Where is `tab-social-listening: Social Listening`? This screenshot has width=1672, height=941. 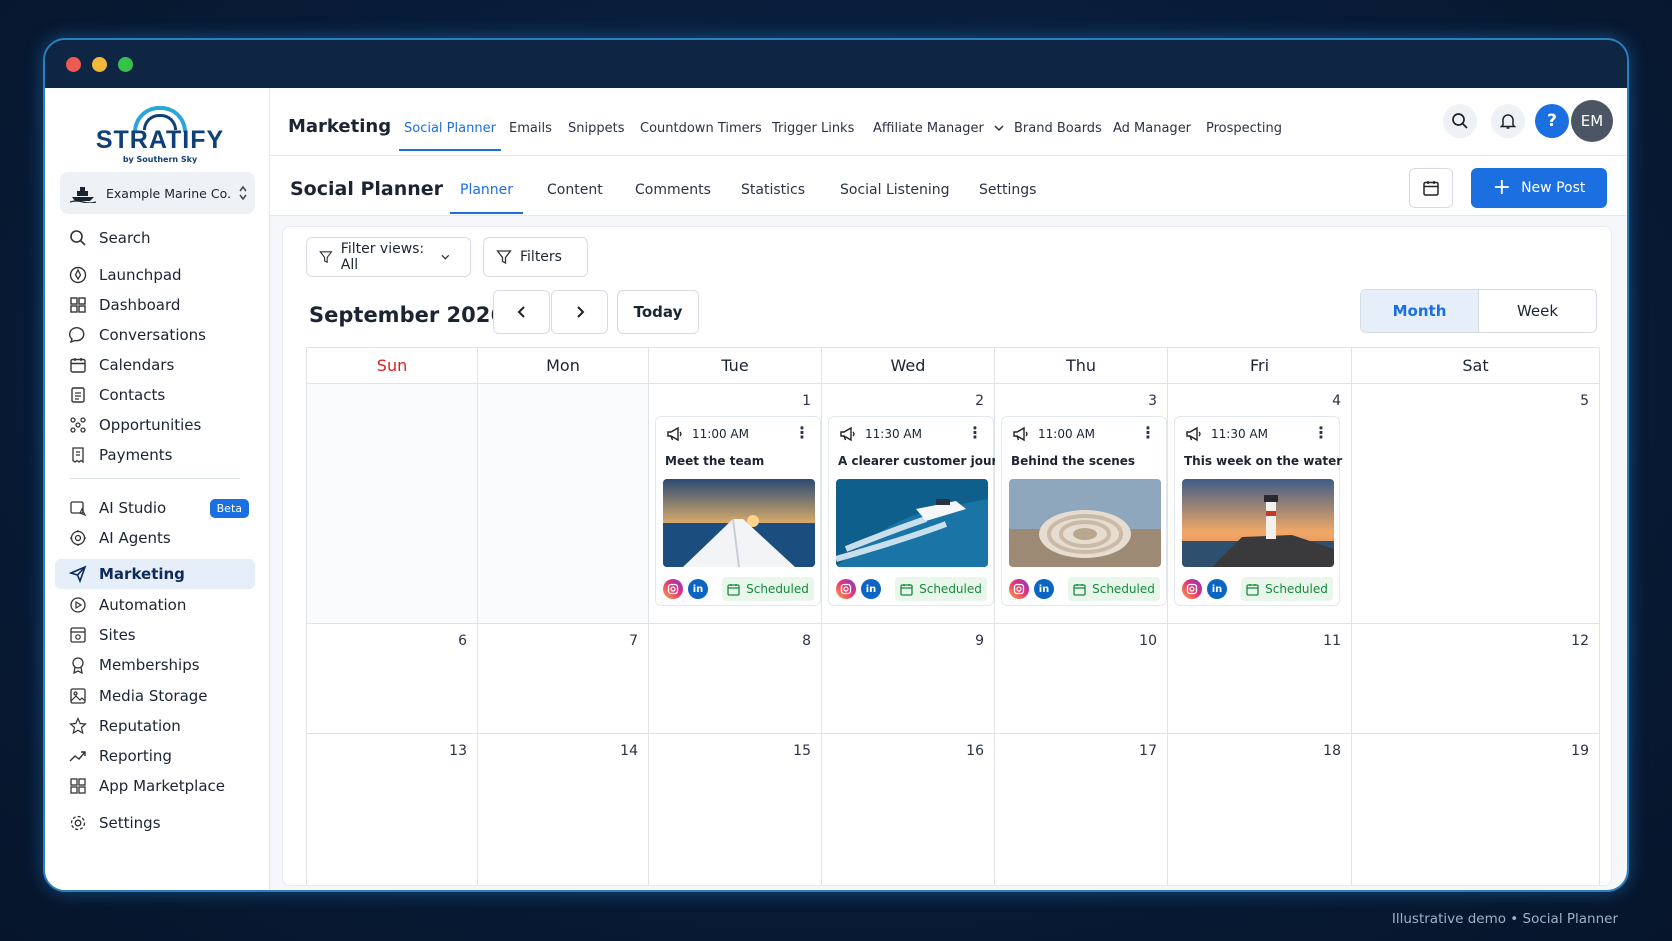
tab-social-listening: Social Listening is located at coordinates (895, 190).